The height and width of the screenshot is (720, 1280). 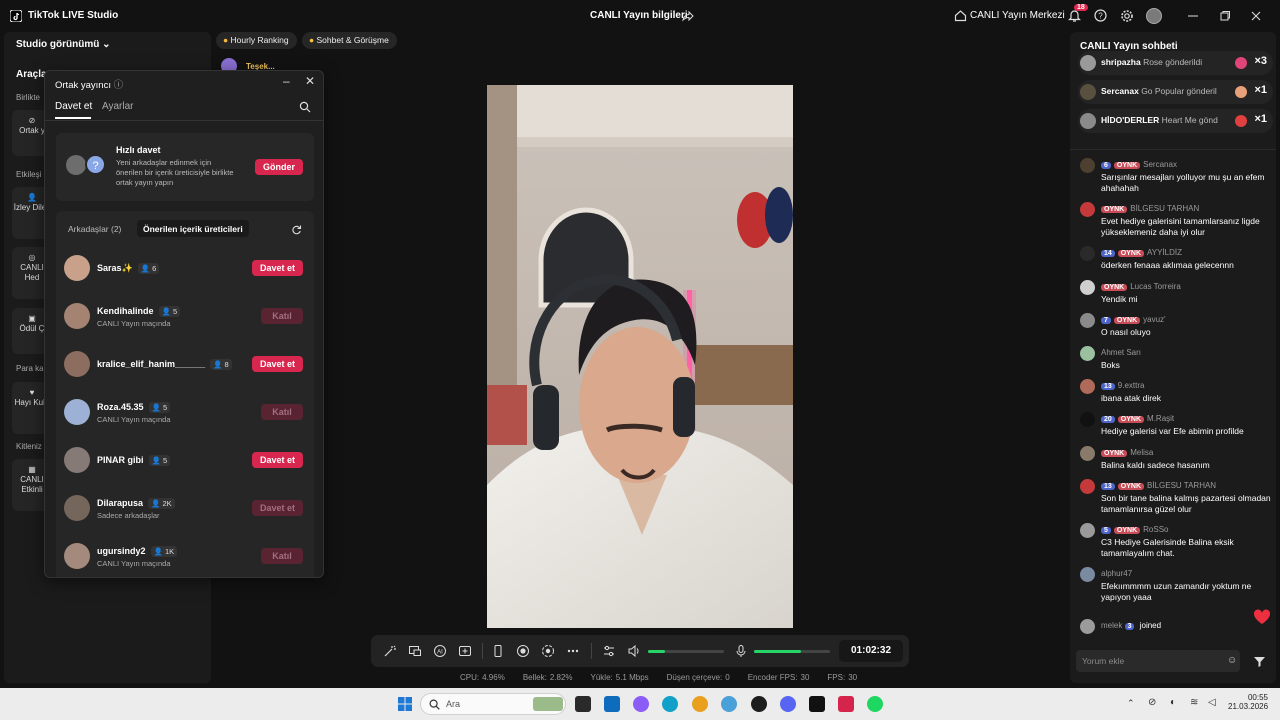 I want to click on settings-gear-icon, so click(x=1127, y=16).